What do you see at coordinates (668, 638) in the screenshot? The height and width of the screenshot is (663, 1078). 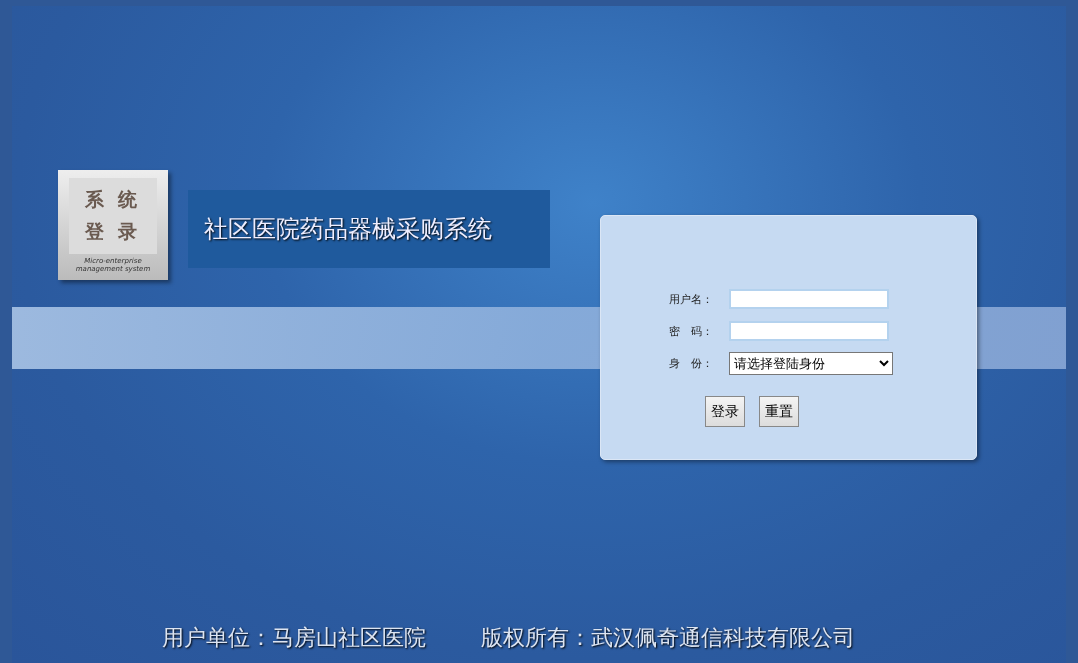 I see `footer-text: 版权所有：武汉佩奇通信科技有限公司` at bounding box center [668, 638].